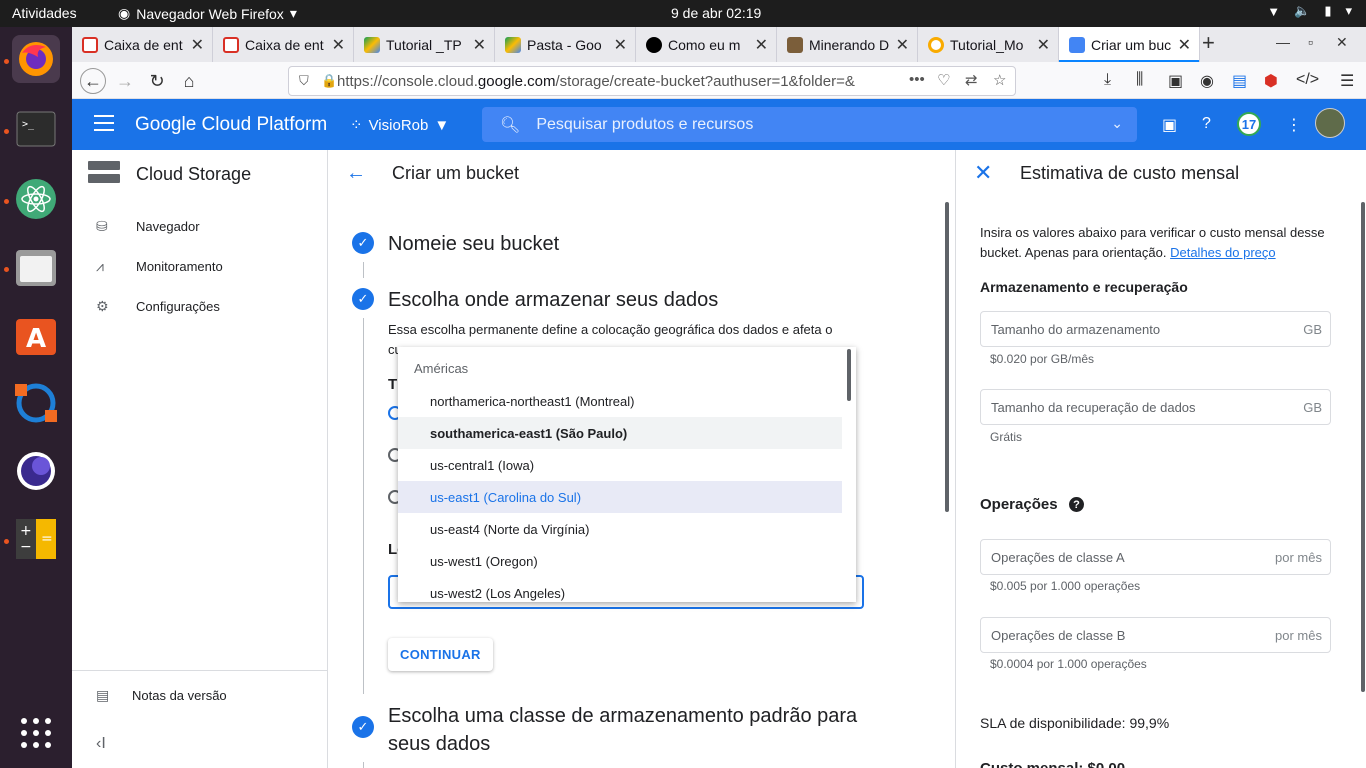 This screenshot has width=1366, height=768. What do you see at coordinates (1207, 81) in the screenshot?
I see `extension-icon: ◉` at bounding box center [1207, 81].